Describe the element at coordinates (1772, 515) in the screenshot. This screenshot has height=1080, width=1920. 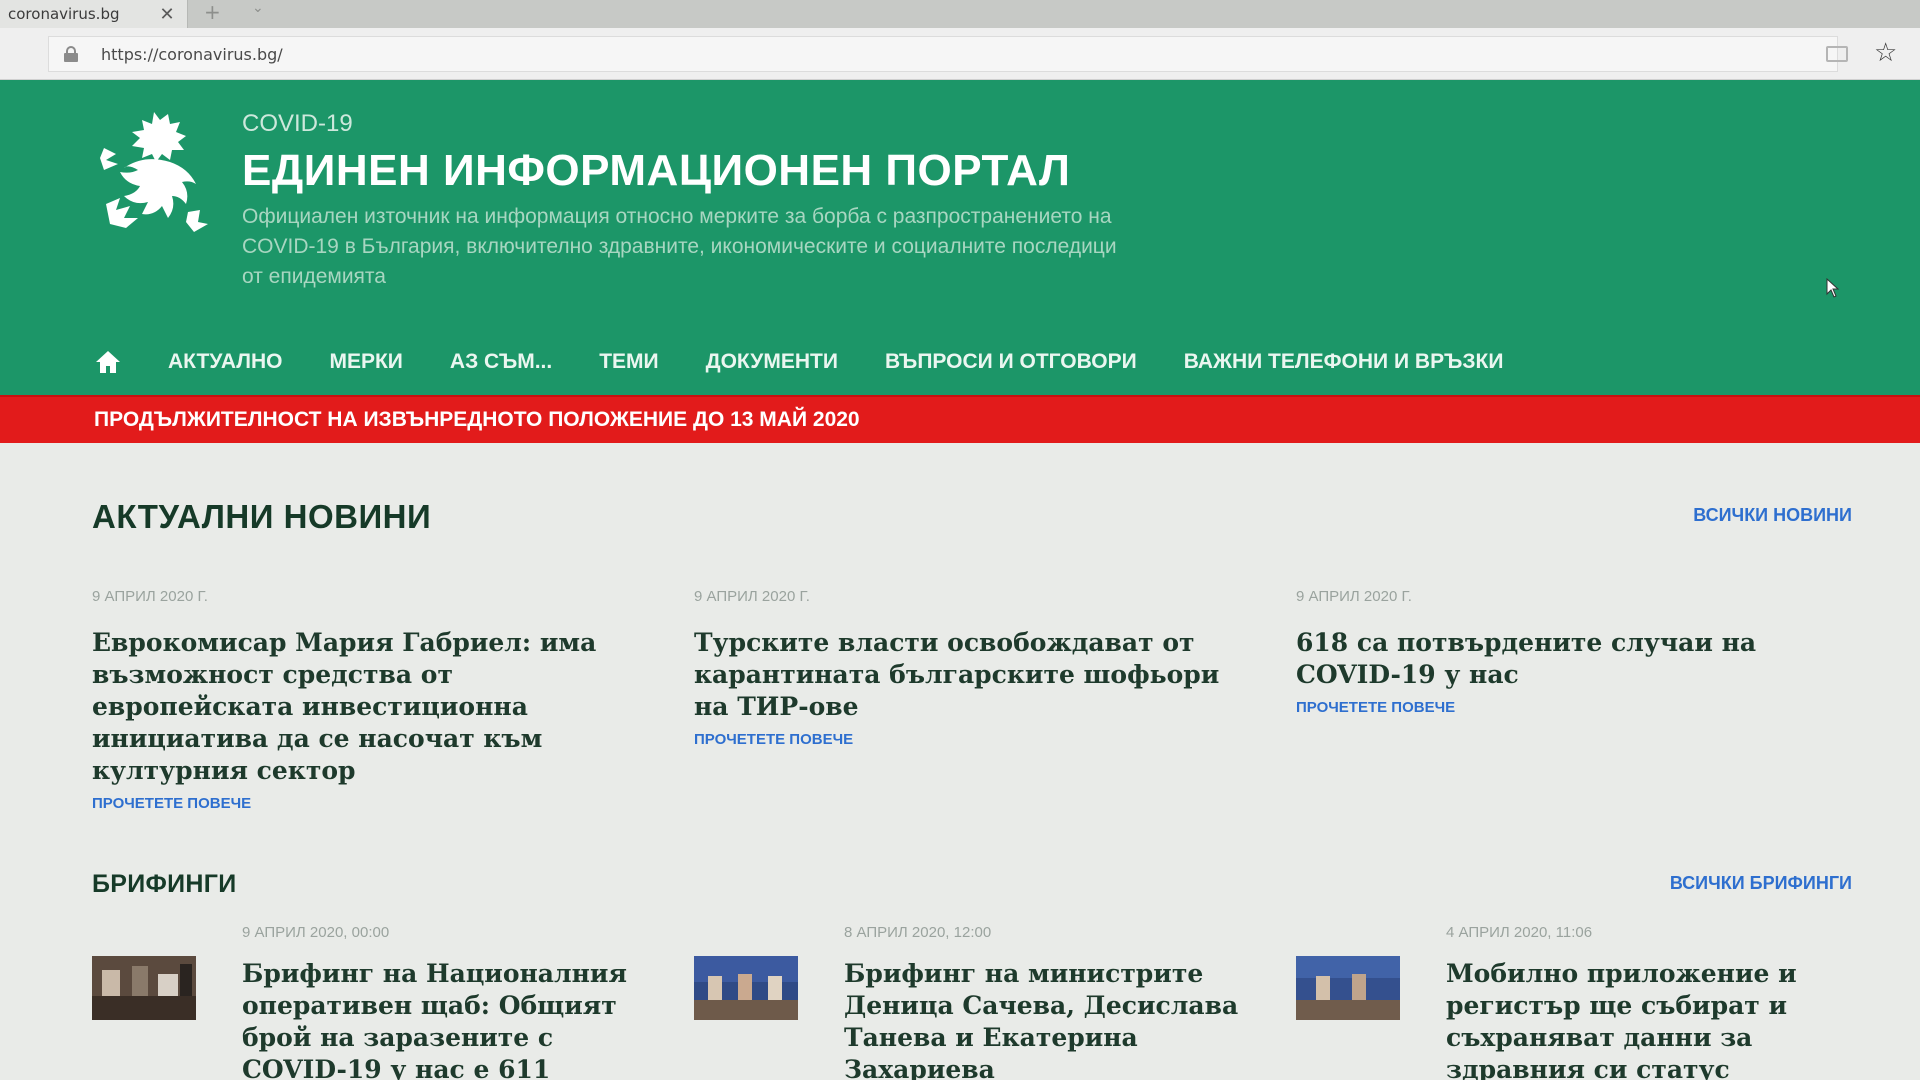
I see `all-news-link: ВСИЧКИ НОВИНИ` at that location.